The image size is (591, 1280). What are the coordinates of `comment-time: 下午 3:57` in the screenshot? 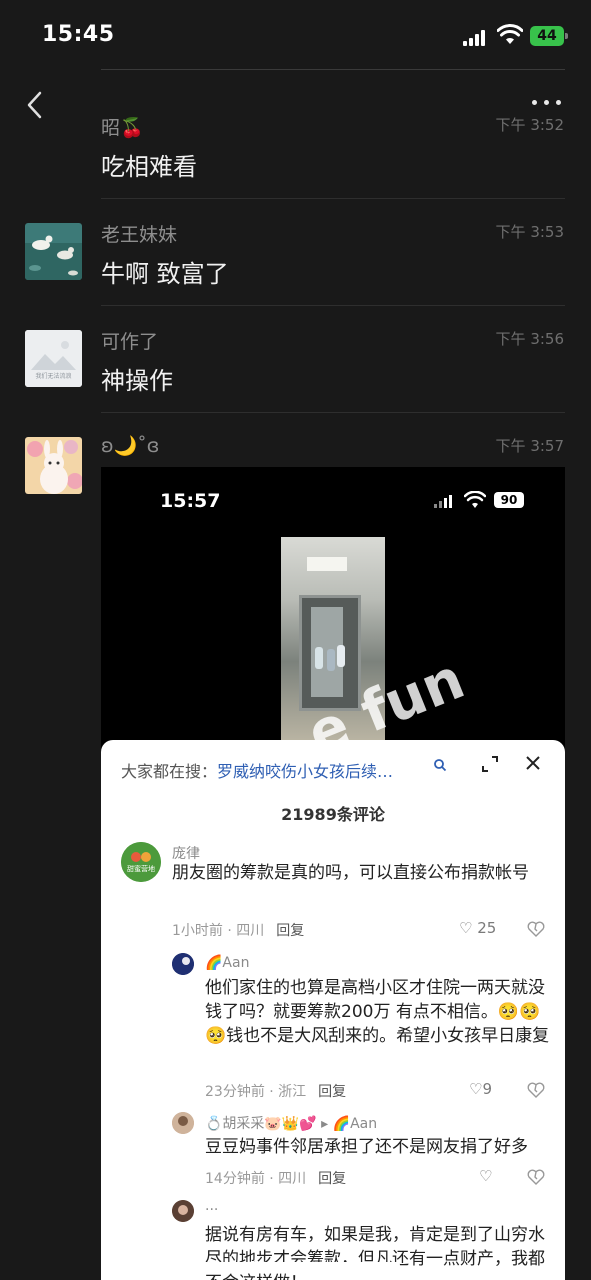 It's located at (529, 446).